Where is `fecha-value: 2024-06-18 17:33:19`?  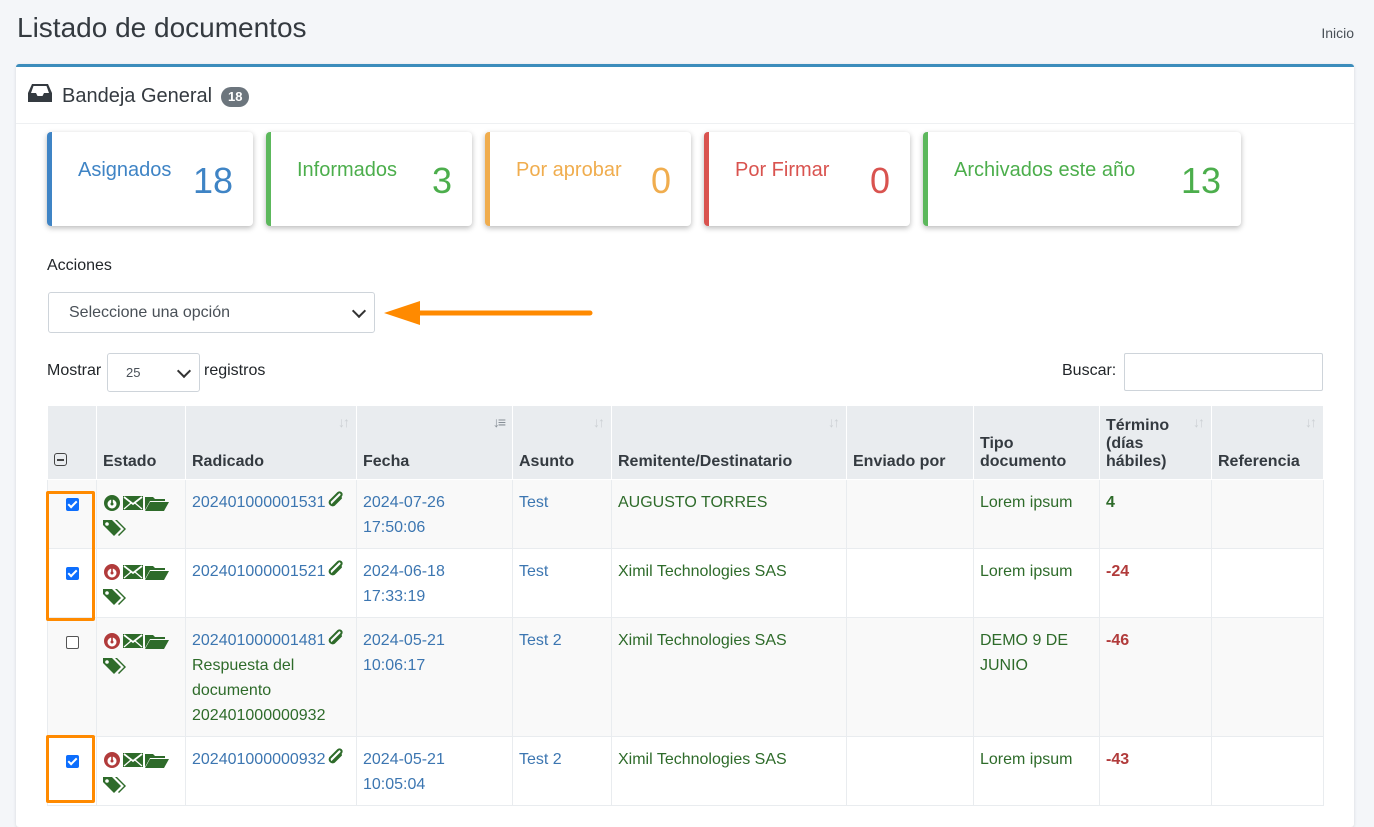 fecha-value: 2024-06-18 17:33:19 is located at coordinates (404, 584).